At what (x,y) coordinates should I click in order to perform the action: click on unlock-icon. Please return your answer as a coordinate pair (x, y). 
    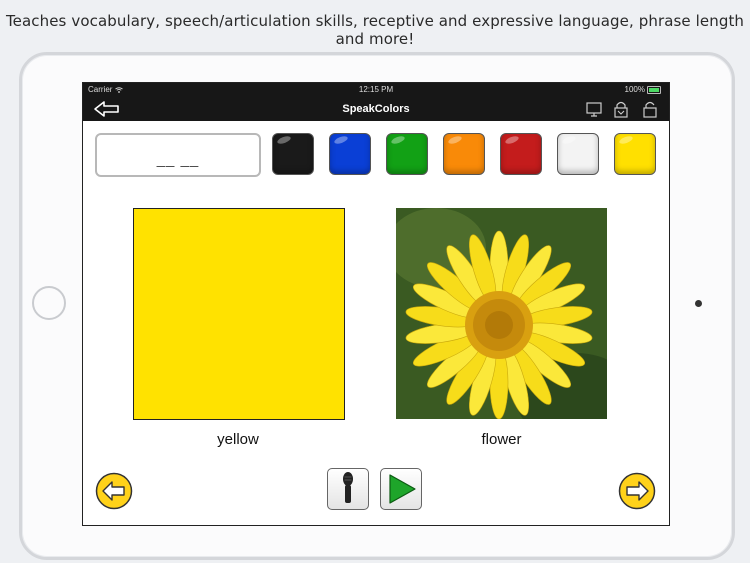
    Looking at the image, I should click on (650, 109).